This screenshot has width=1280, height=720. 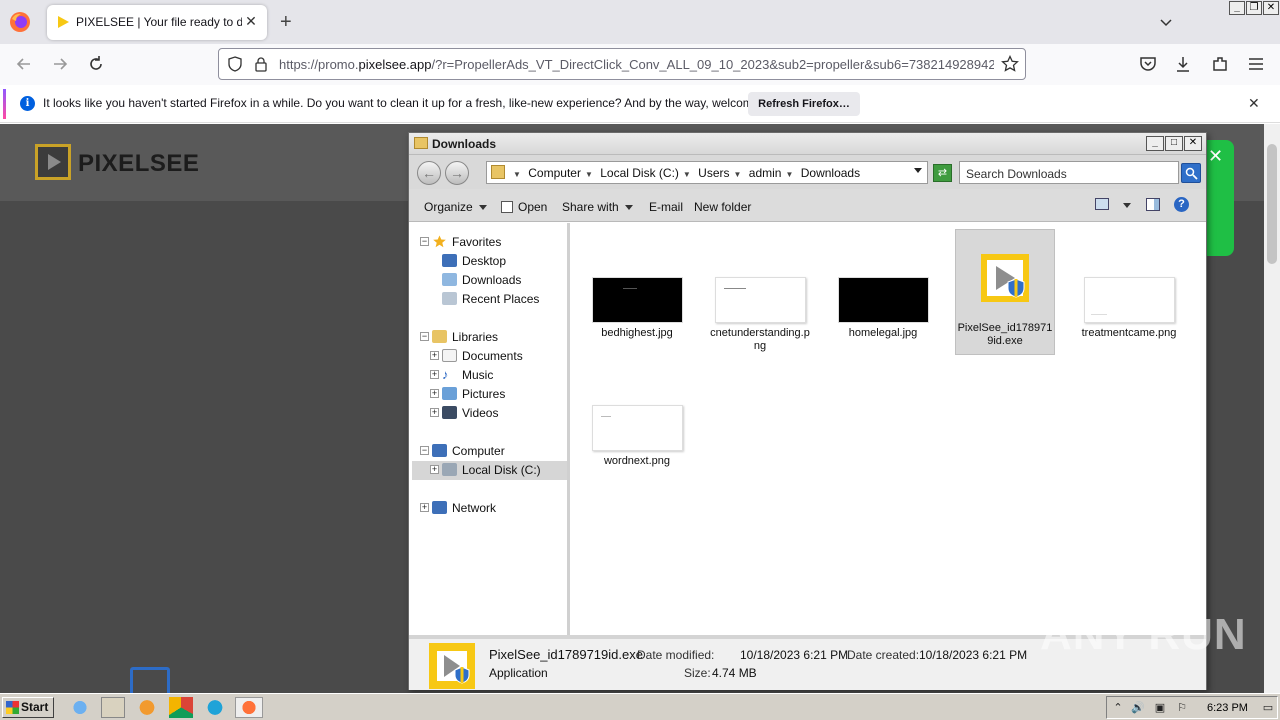 I want to click on share-with-button: Share with, so click(x=597, y=207).